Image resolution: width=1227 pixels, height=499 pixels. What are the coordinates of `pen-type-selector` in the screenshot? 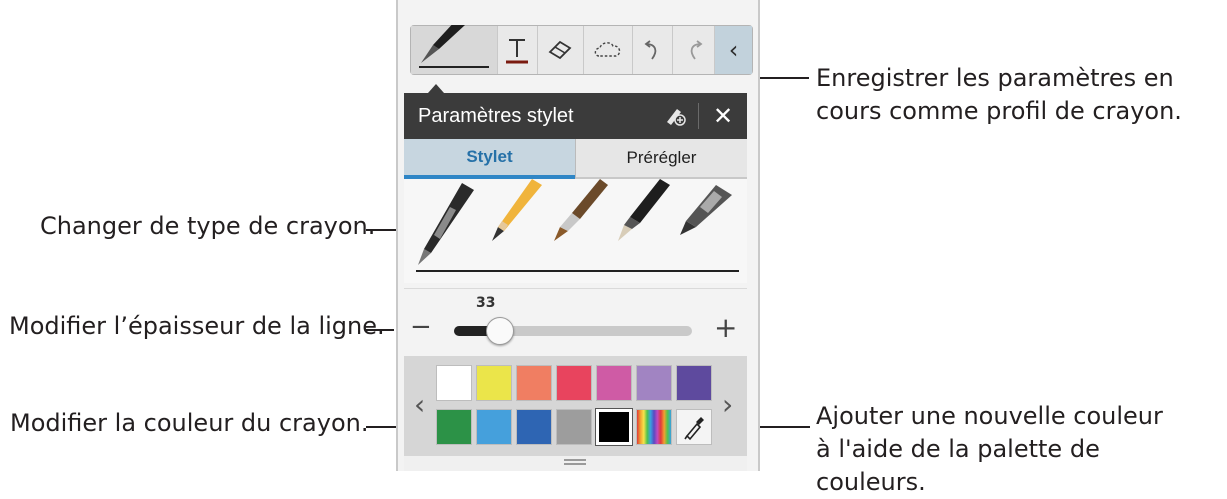 It's located at (575, 231).